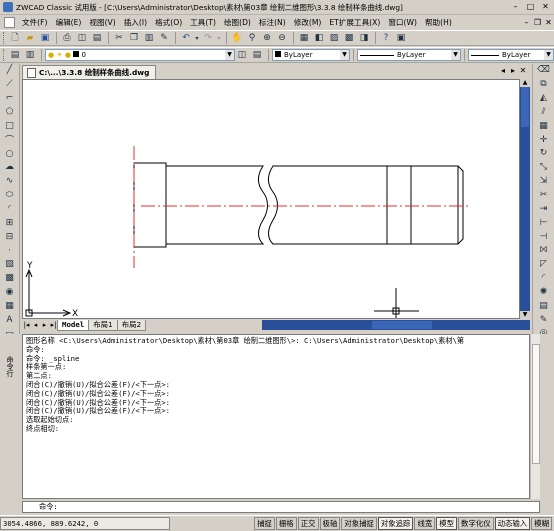 Image resolution: width=554 pixels, height=531 pixels. Describe the element at coordinates (10, 84) in the screenshot. I see `ray-icon: ⟋` at that location.